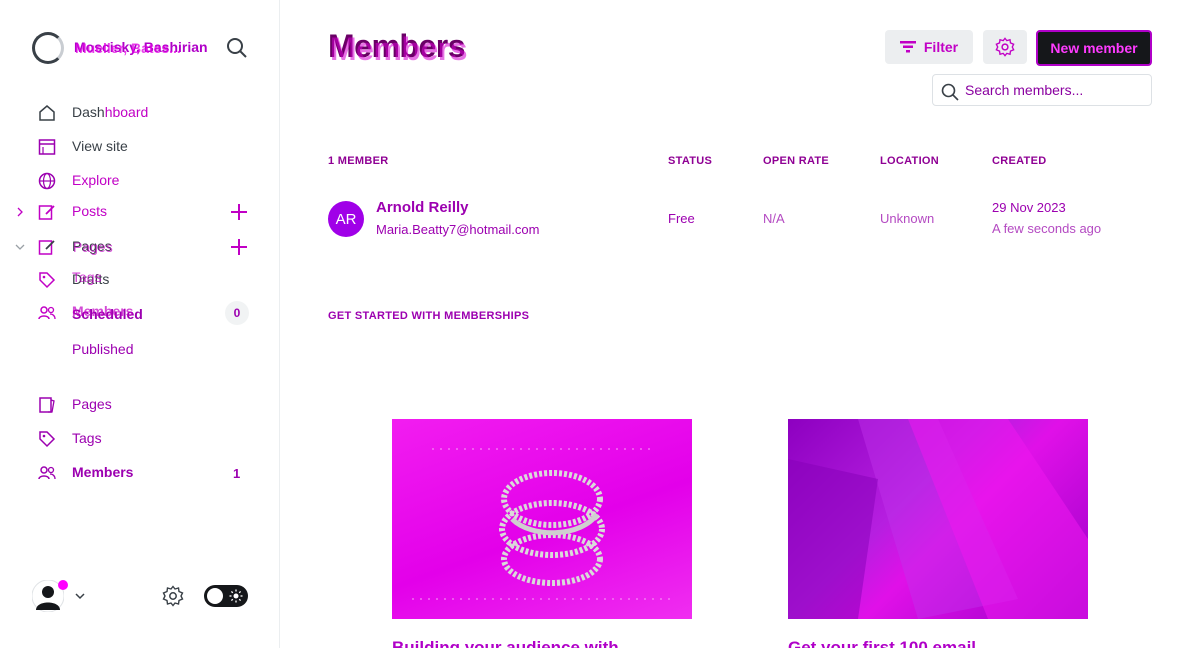 The width and height of the screenshot is (1200, 648). I want to click on nav-posts: Posts, so click(72, 212).